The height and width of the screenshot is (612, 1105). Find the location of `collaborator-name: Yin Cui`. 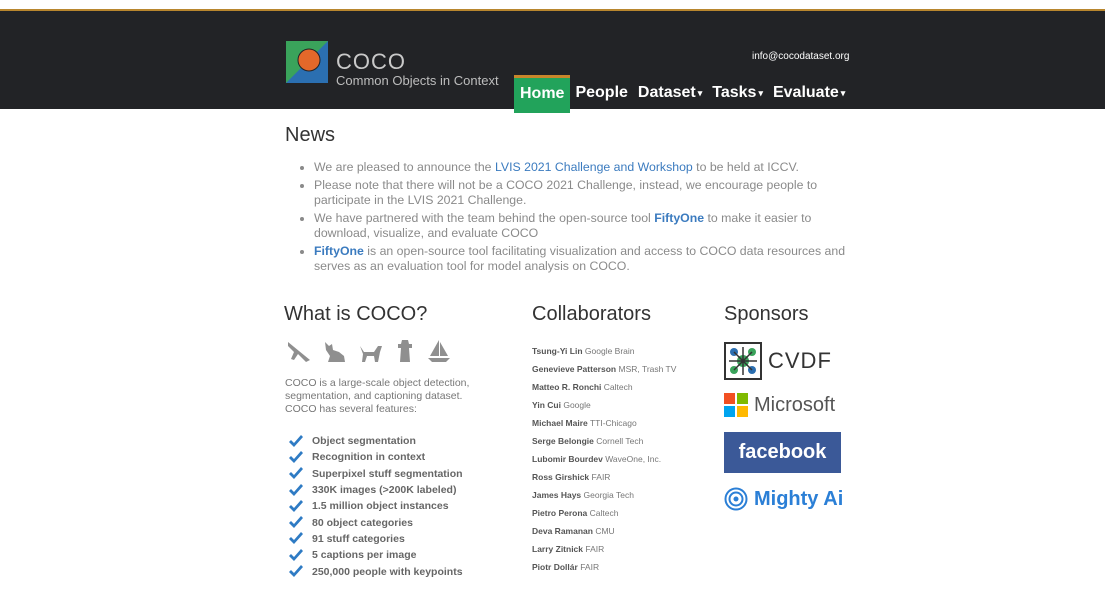

collaborator-name: Yin Cui is located at coordinates (546, 405).